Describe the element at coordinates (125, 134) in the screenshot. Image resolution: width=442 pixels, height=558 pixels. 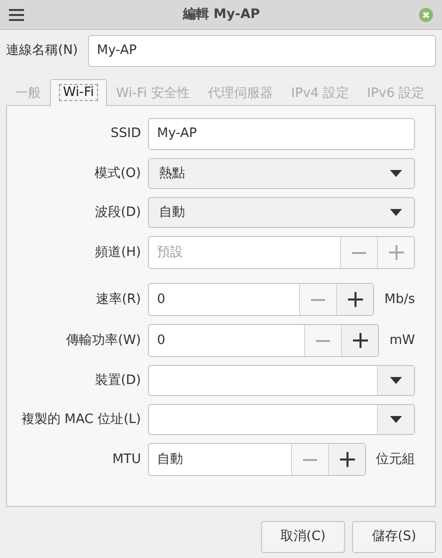
I see `field-label: SSID` at that location.